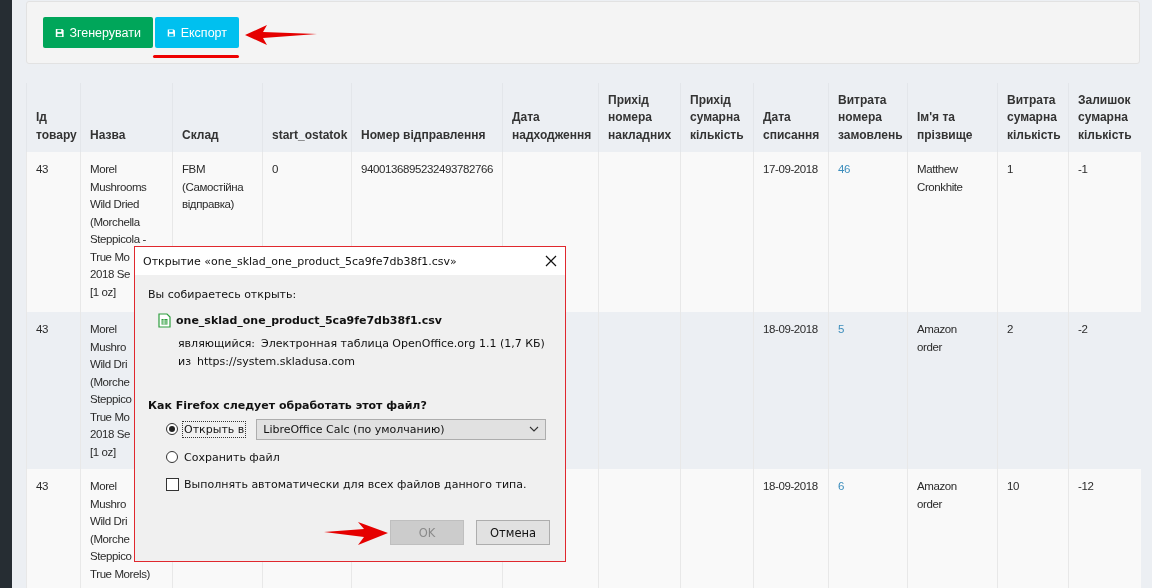 Image resolution: width=1152 pixels, height=588 pixels. I want to click on column-header: Ім'я та прізвище, so click(952, 117).